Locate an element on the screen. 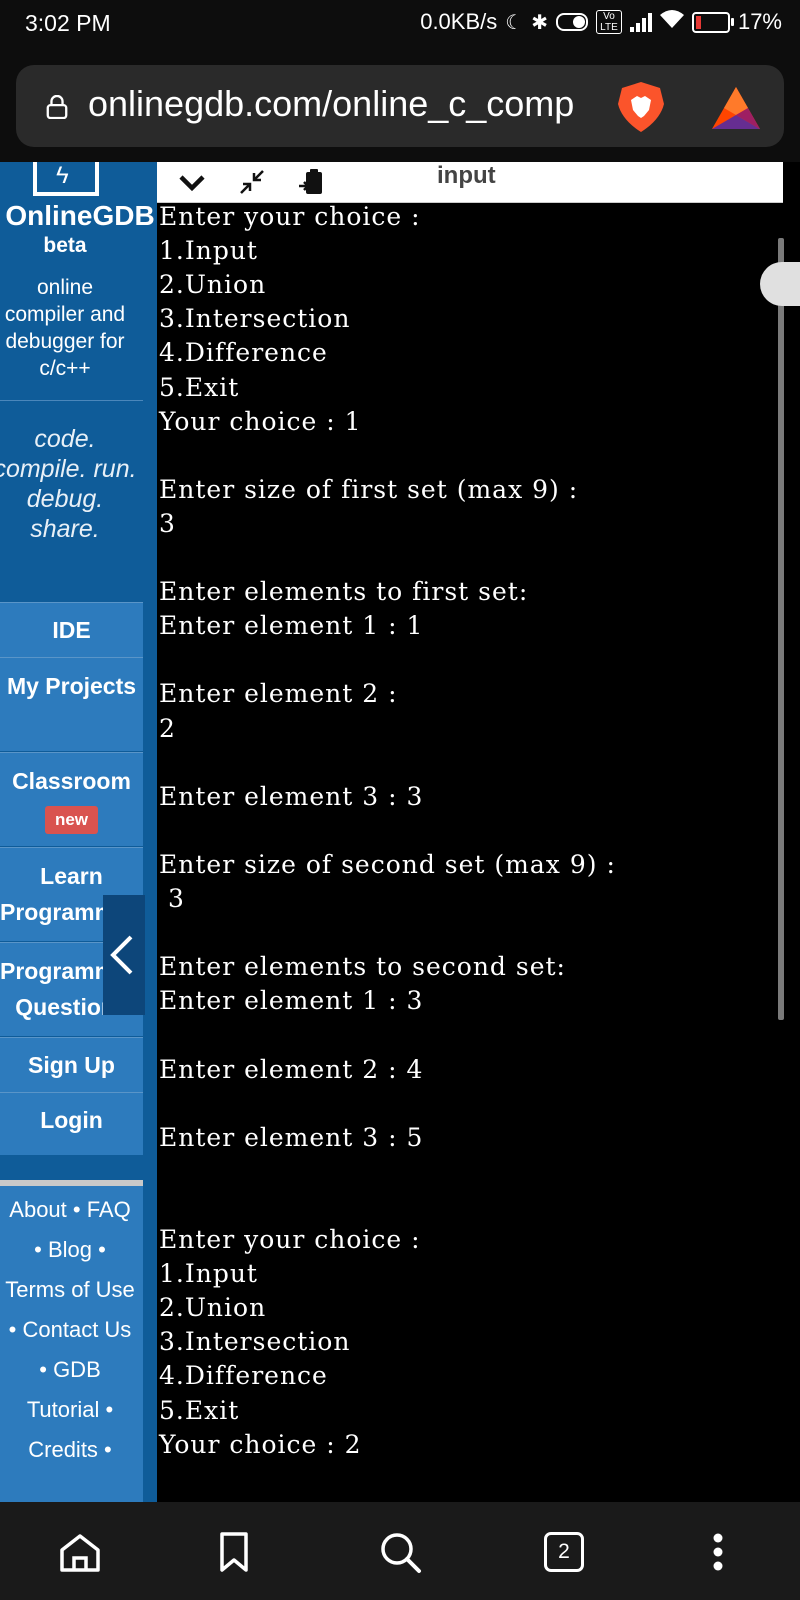 This screenshot has width=800, height=1600. bluetooth-icon: ✱ is located at coordinates (539, 22).